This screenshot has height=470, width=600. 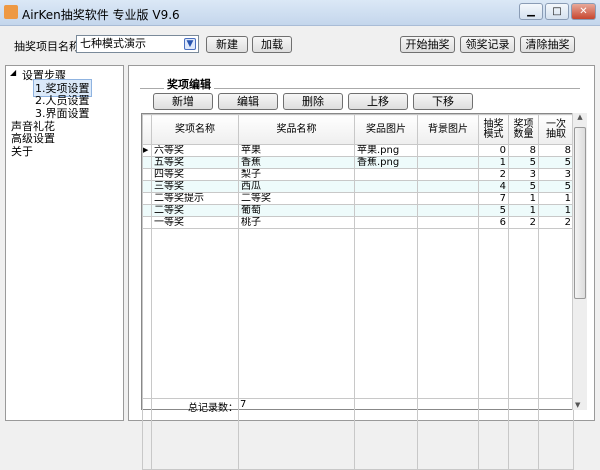 What do you see at coordinates (296, 222) in the screenshot?
I see `table-cell: 桃子` at bounding box center [296, 222].